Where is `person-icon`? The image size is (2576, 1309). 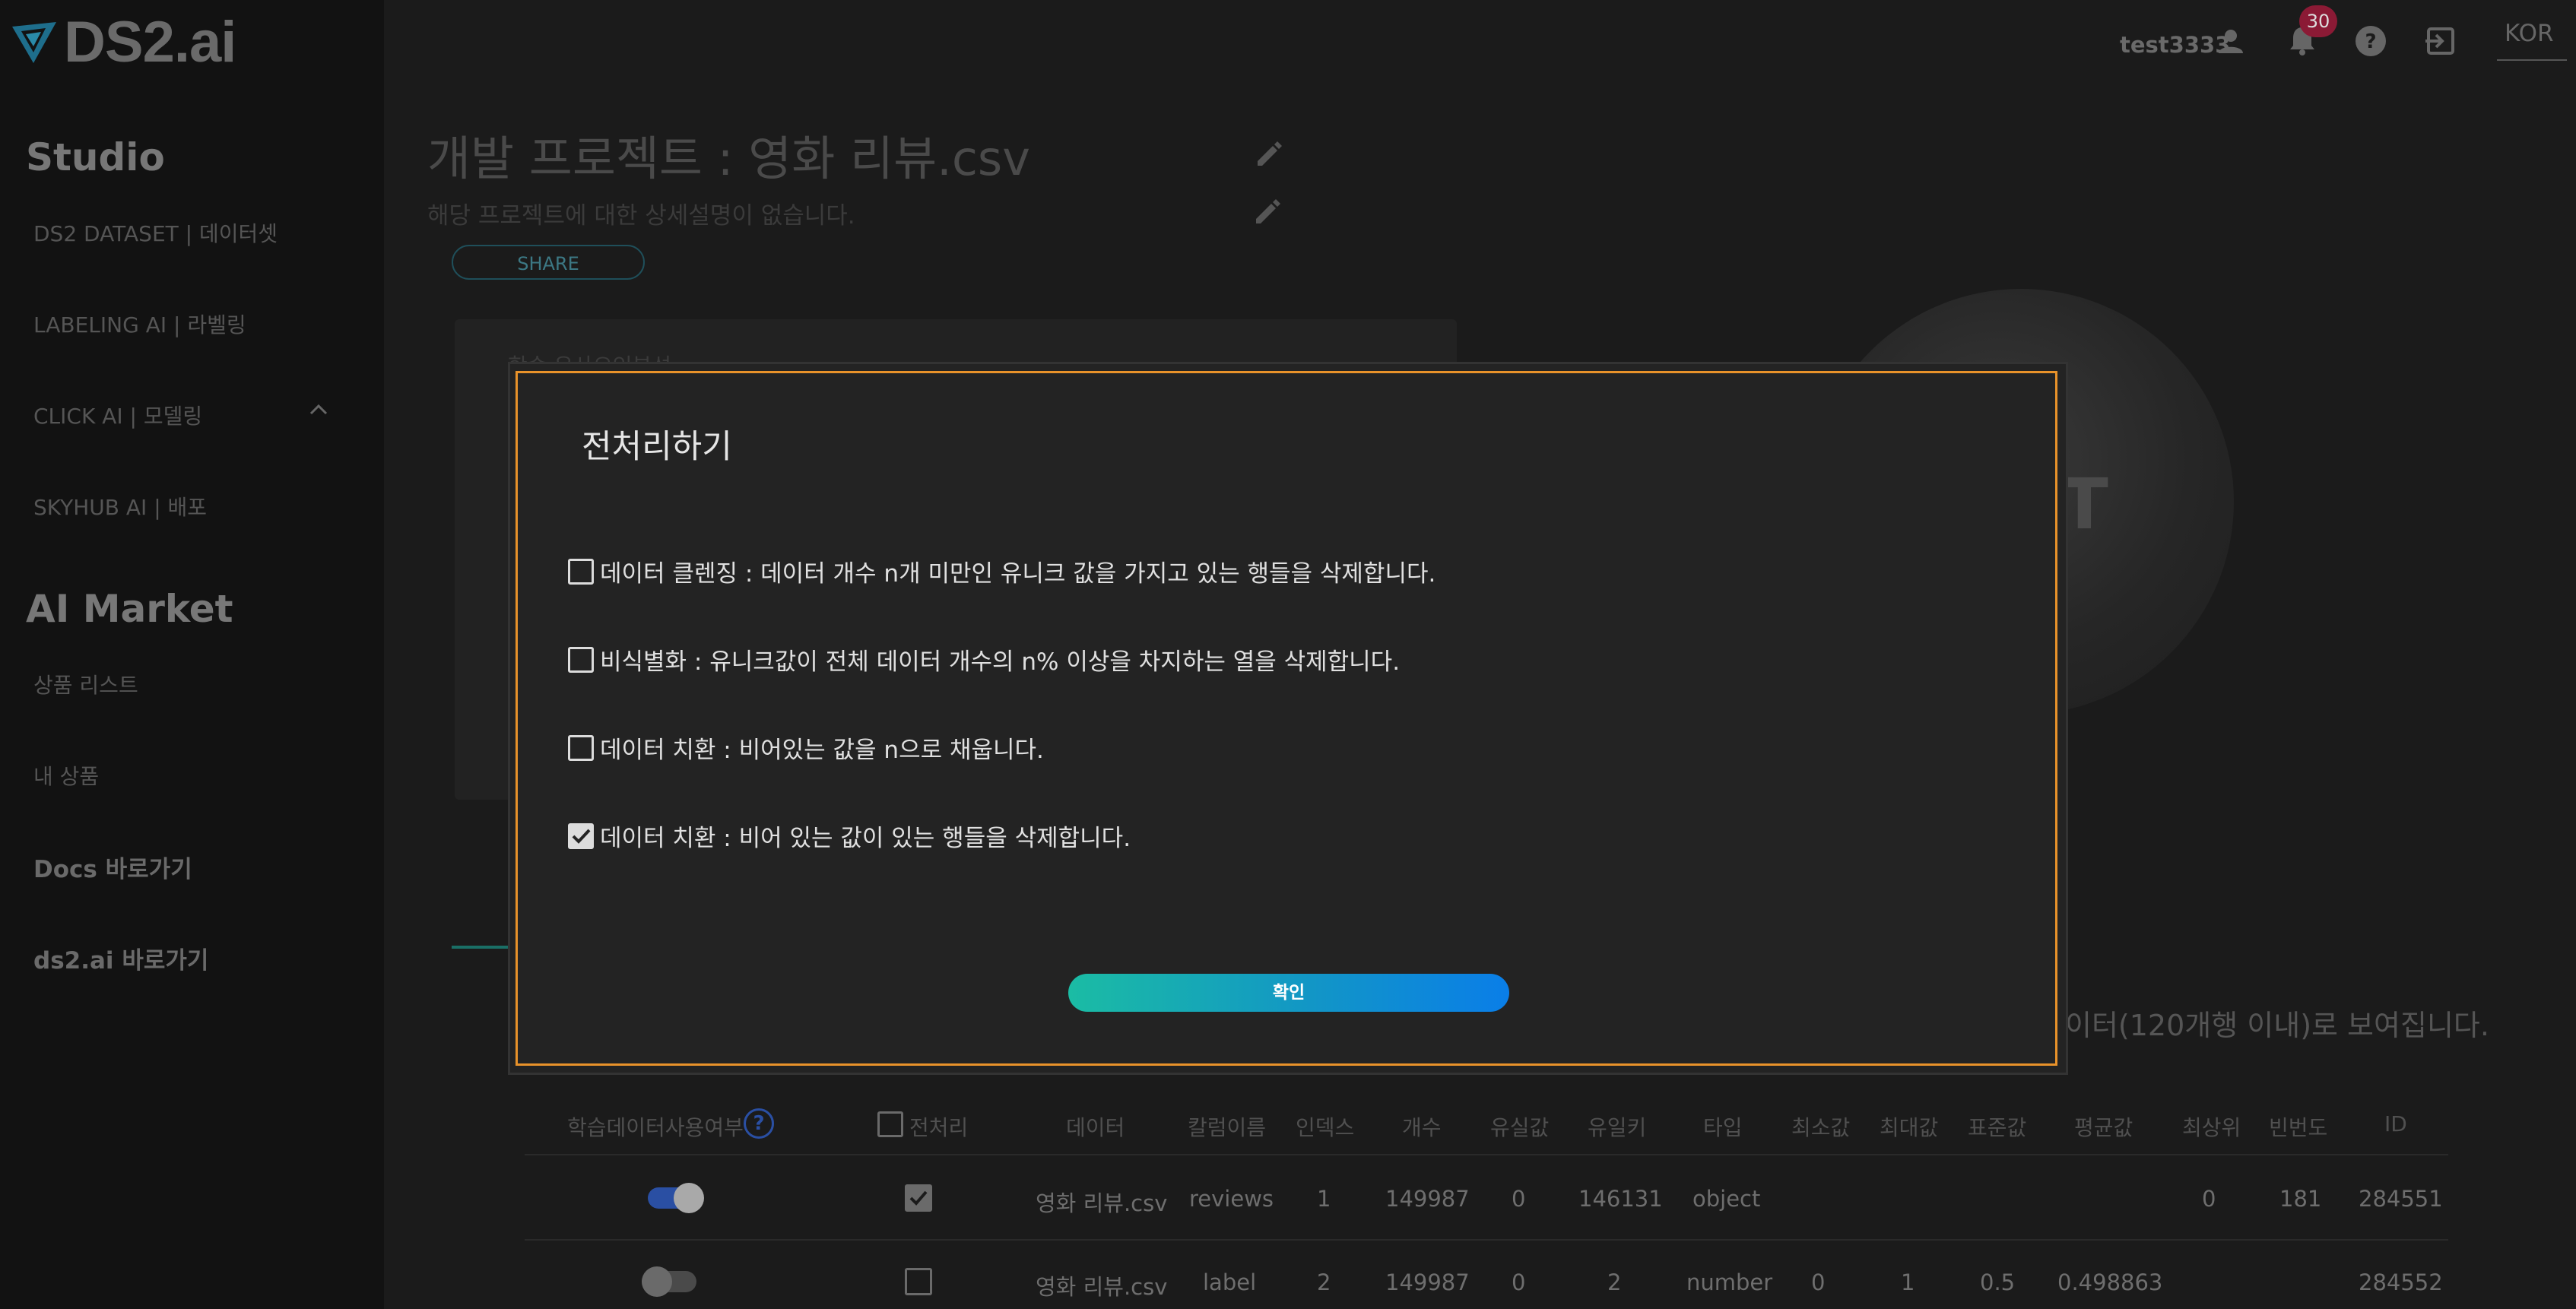
person-icon is located at coordinates (2231, 41).